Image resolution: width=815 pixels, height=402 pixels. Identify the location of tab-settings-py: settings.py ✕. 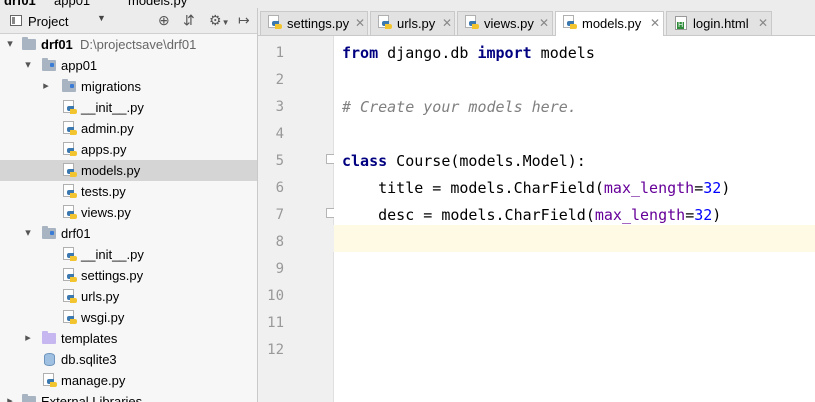
(314, 23).